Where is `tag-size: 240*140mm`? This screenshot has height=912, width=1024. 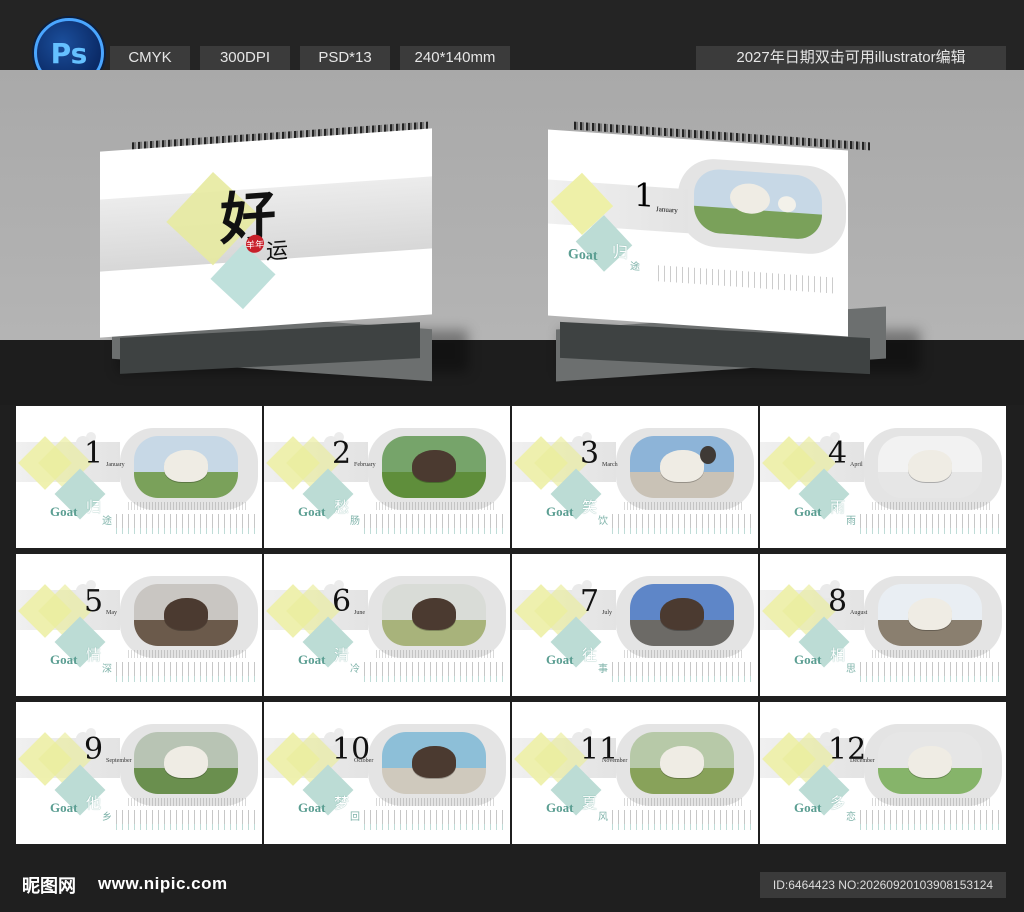 tag-size: 240*140mm is located at coordinates (455, 58).